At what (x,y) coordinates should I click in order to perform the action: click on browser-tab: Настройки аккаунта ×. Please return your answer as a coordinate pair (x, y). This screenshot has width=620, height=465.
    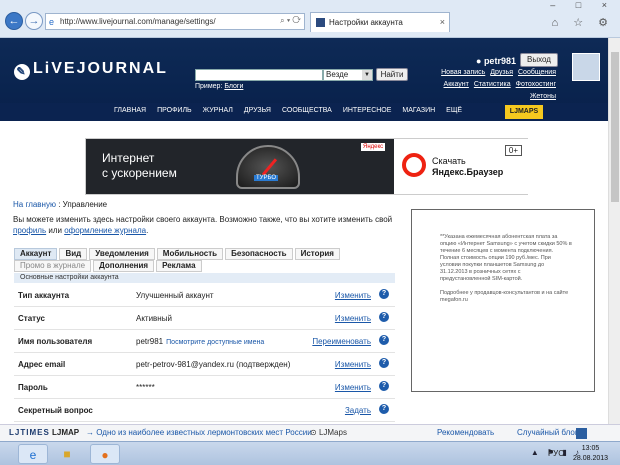
    Looking at the image, I should click on (380, 22).